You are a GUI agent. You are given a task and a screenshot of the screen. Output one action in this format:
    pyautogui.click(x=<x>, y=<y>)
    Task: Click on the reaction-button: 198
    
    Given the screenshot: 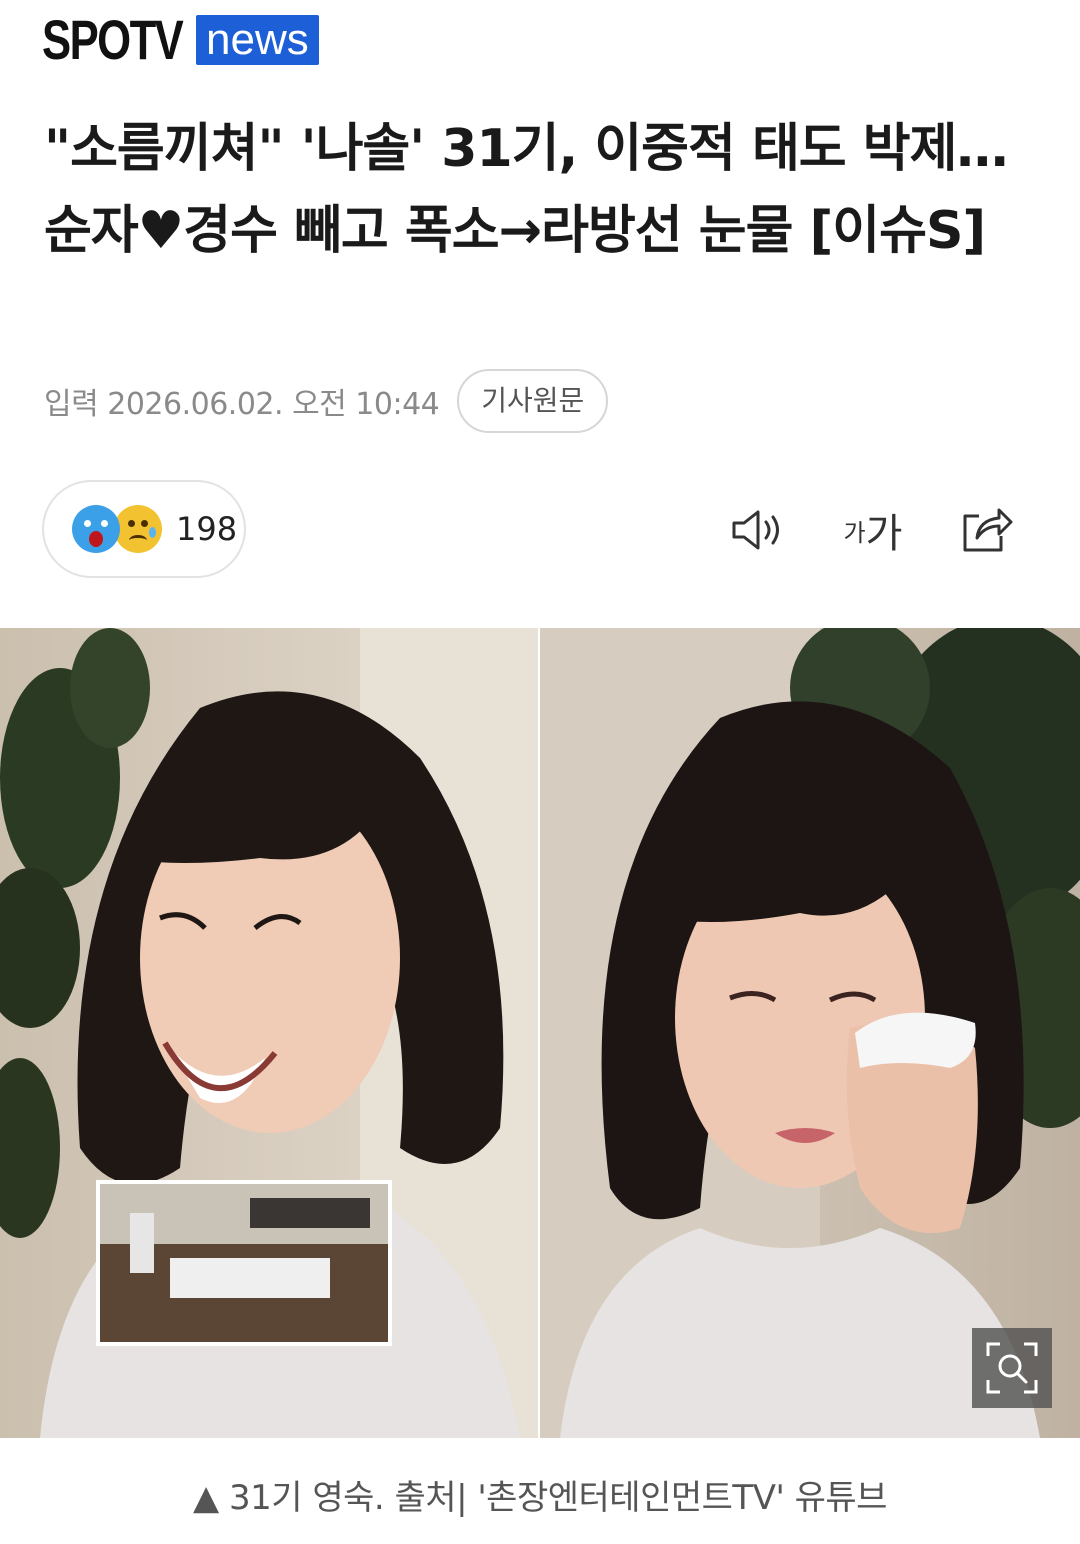 What is the action you would take?
    pyautogui.click(x=144, y=529)
    